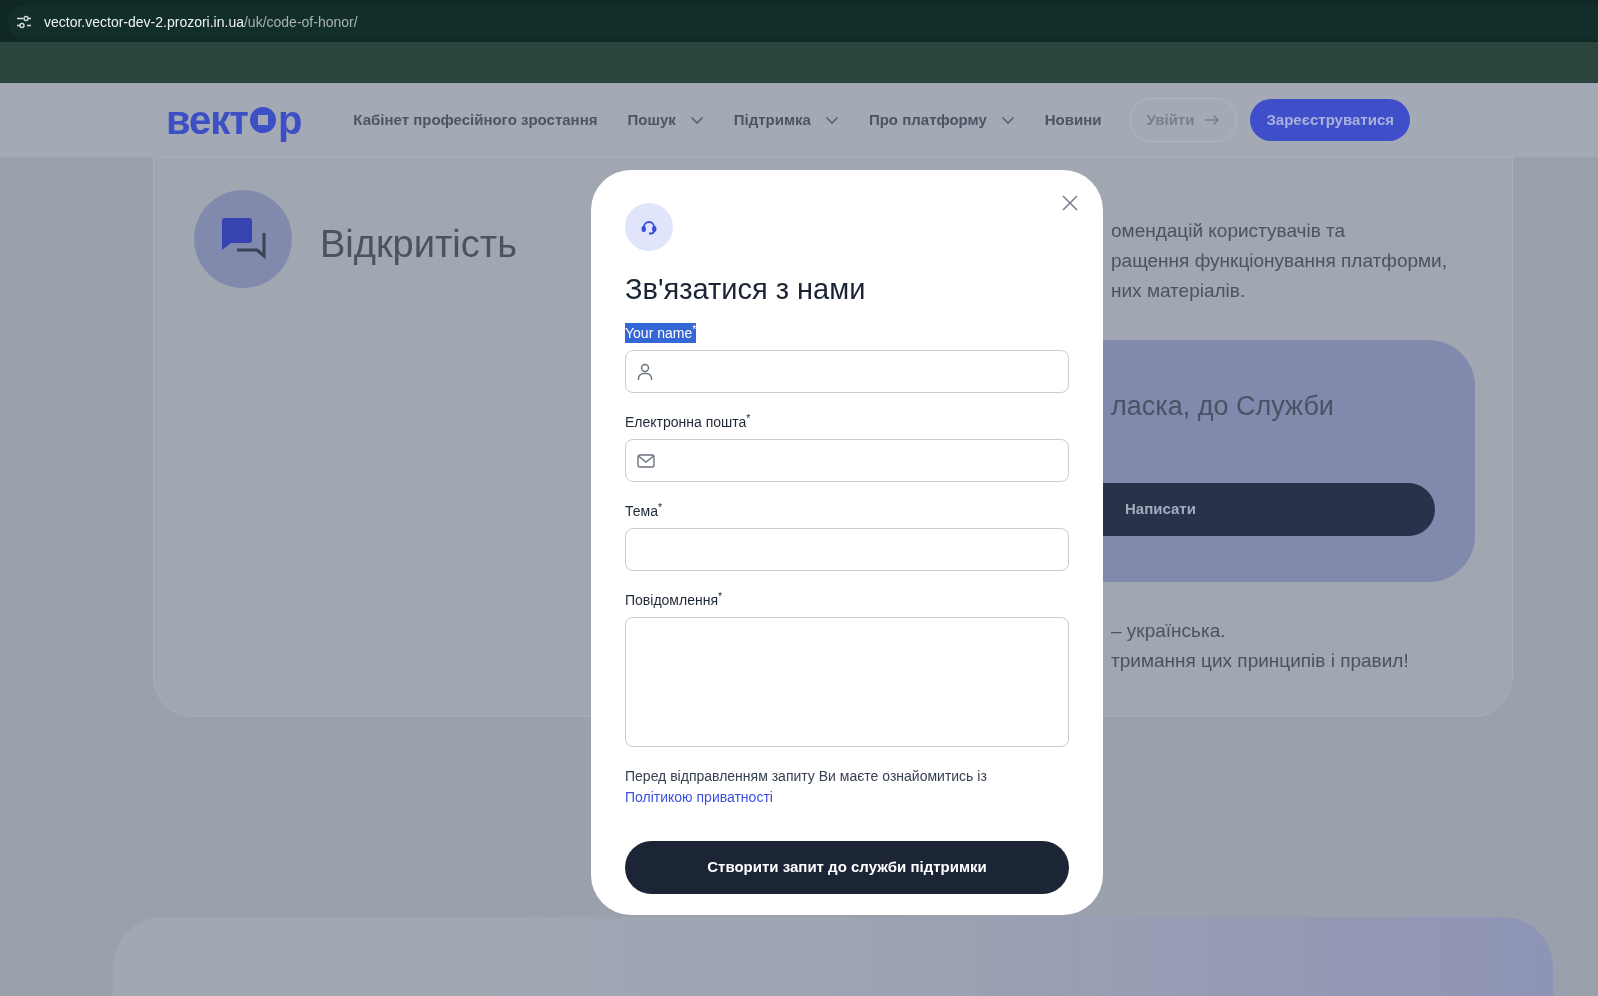  I want to click on privacy-notice: Перед відправленням запиту Ви маєте ознайомитись із, so click(806, 776).